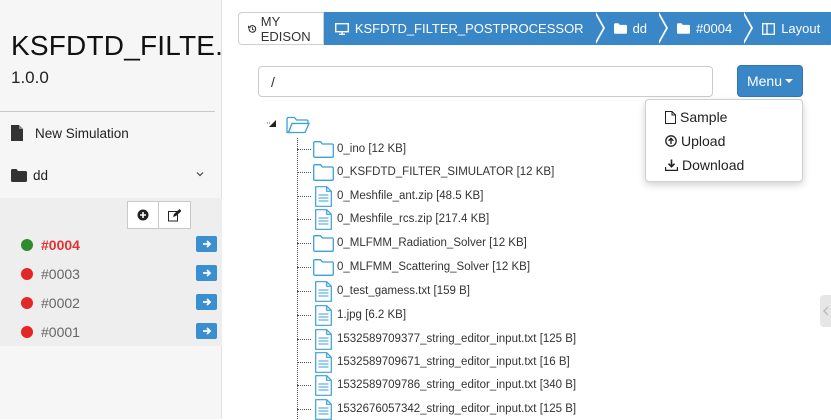 Image resolution: width=831 pixels, height=420 pixels. What do you see at coordinates (713, 165) in the screenshot?
I see `menu-item-label: Download` at bounding box center [713, 165].